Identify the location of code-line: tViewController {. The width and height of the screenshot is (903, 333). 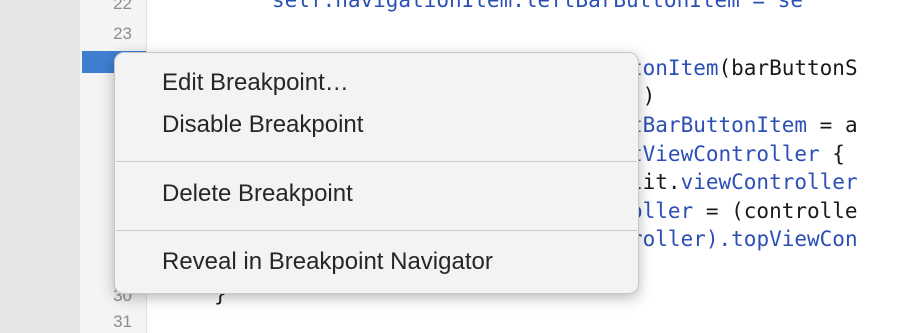
(744, 154).